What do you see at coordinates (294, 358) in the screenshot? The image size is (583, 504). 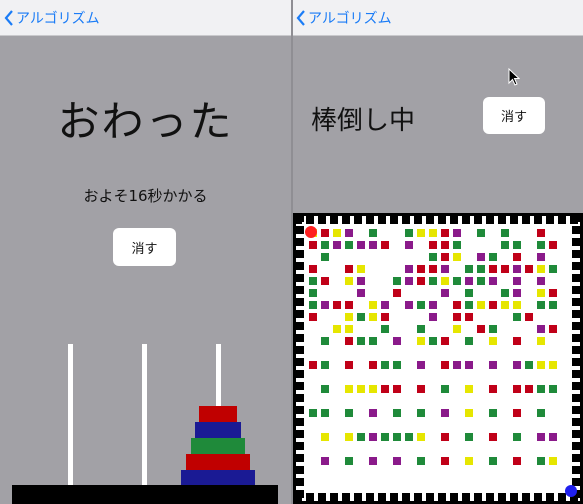 I see `maze-border` at bounding box center [294, 358].